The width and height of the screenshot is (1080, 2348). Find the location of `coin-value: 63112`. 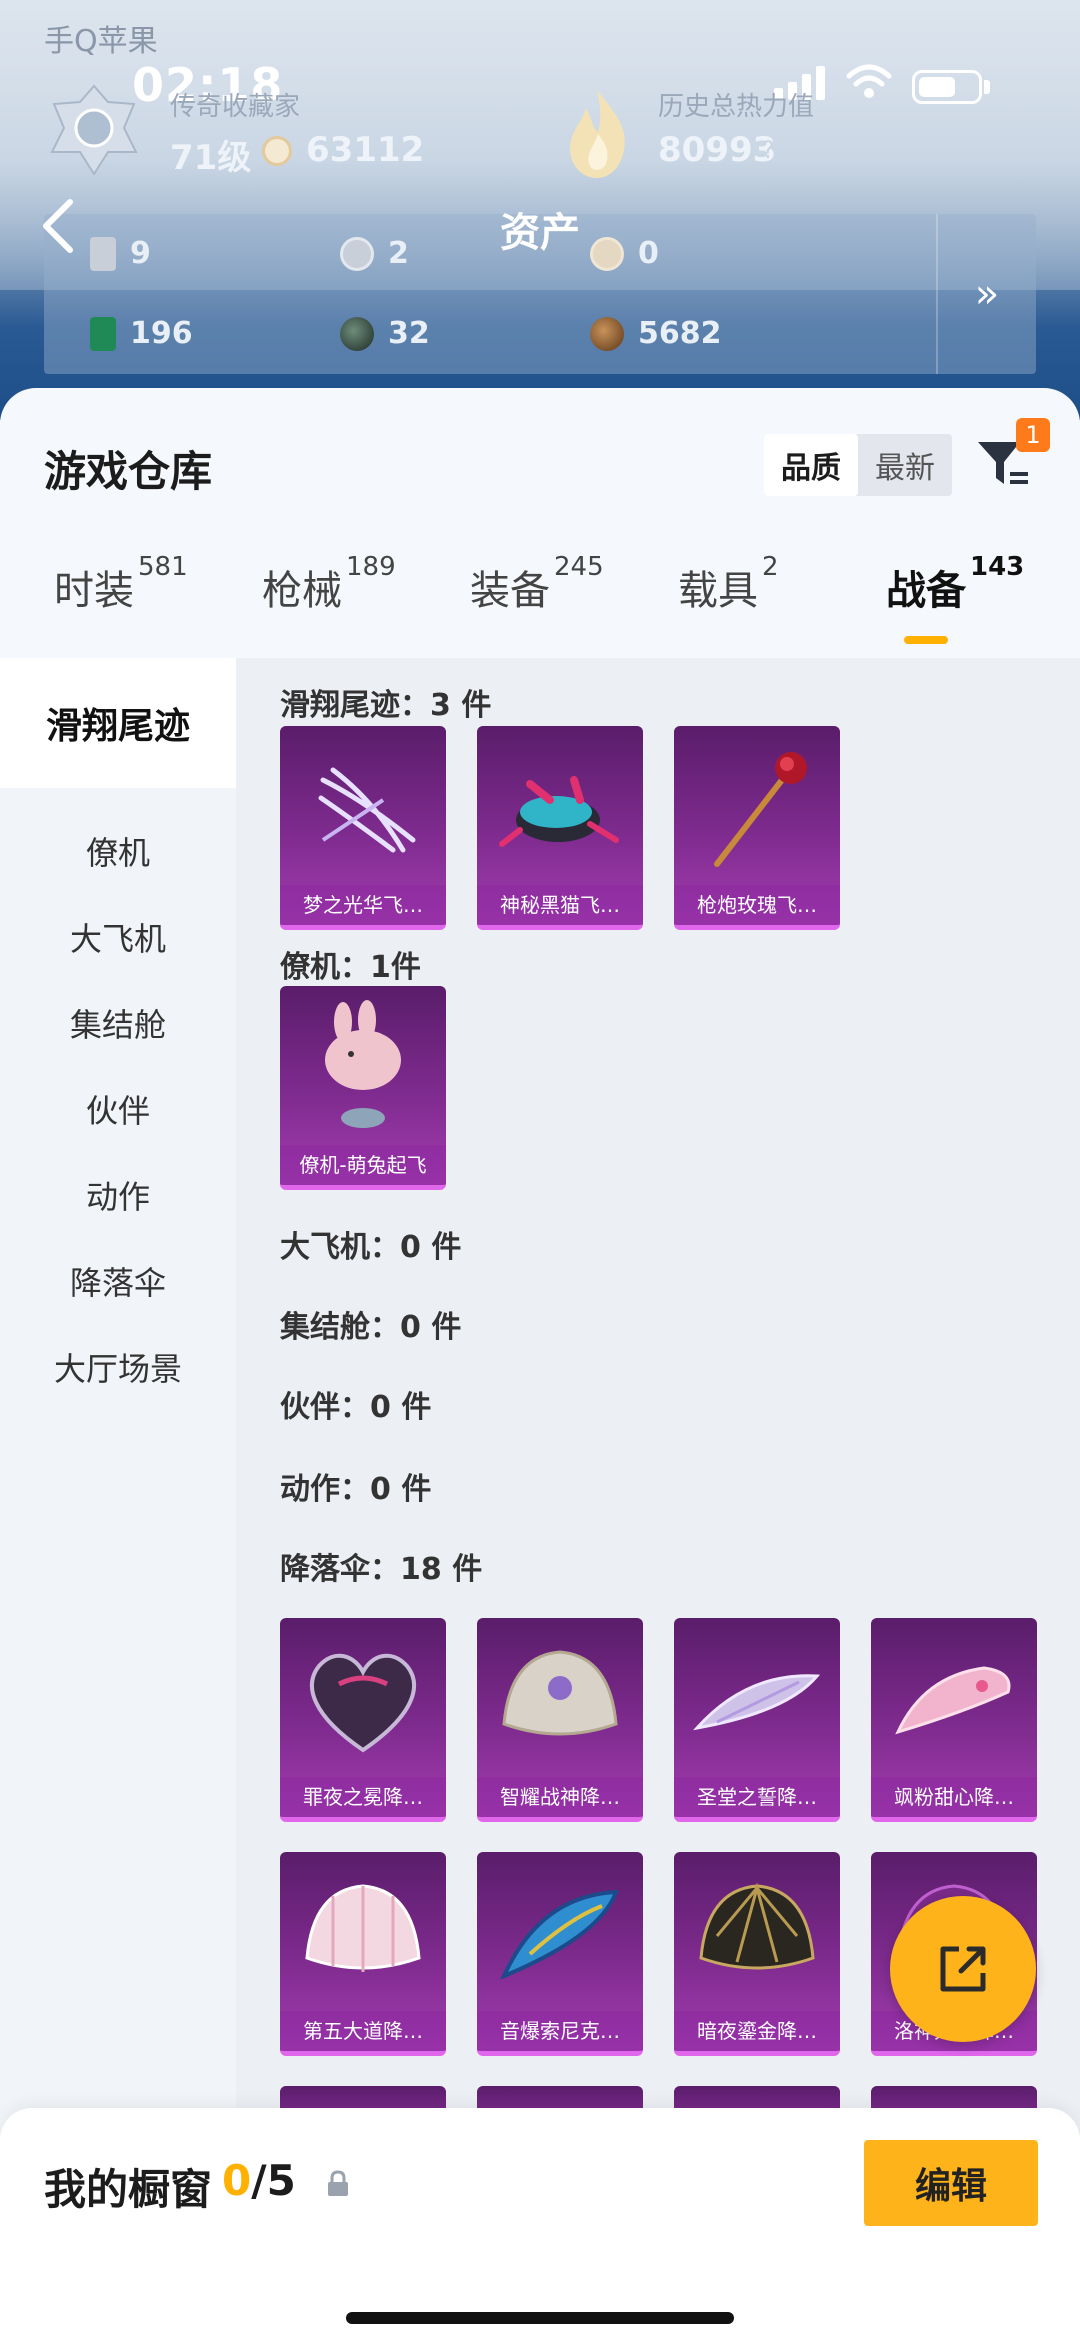

coin-value: 63112 is located at coordinates (365, 150).